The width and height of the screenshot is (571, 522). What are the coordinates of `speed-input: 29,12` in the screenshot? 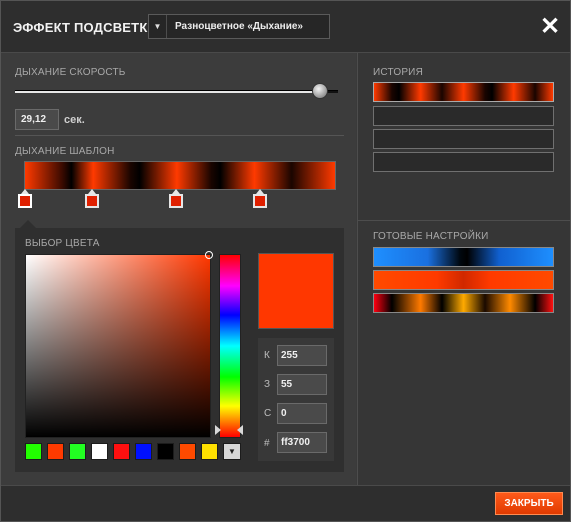 It's located at (37, 119).